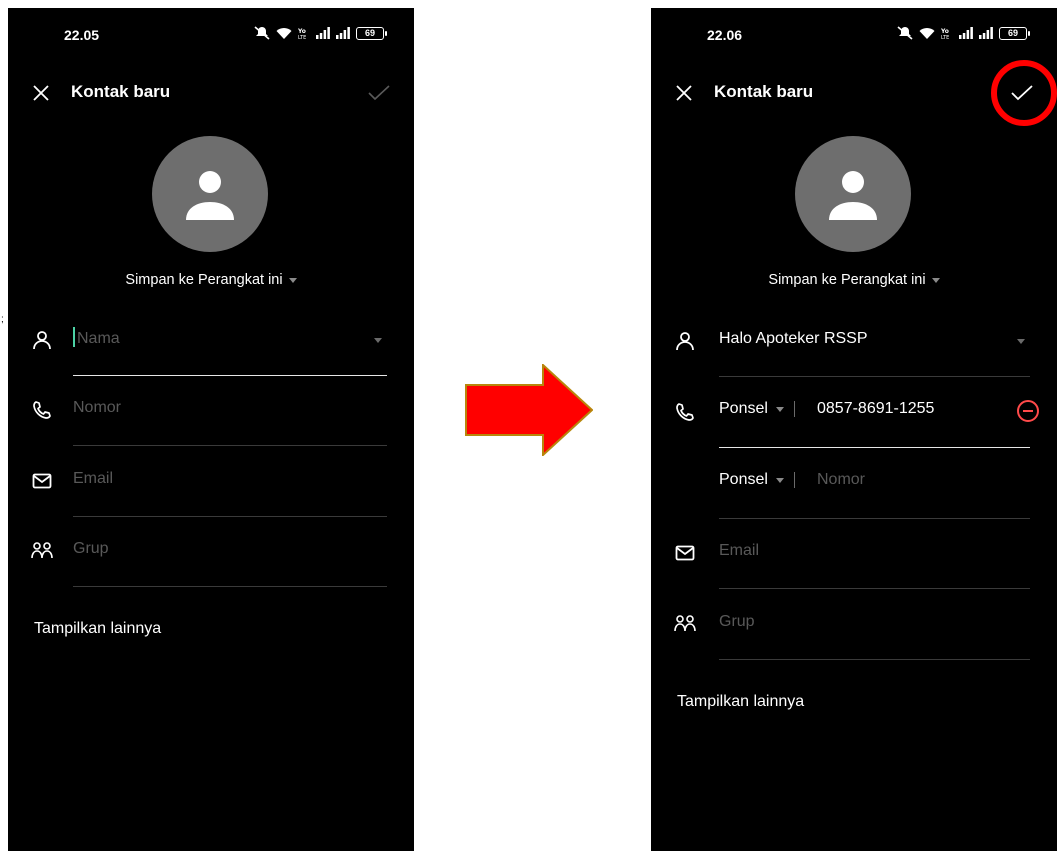 The image size is (1057, 851). Describe the element at coordinates (2, 319) in the screenshot. I see `stray-mark: ;` at that location.